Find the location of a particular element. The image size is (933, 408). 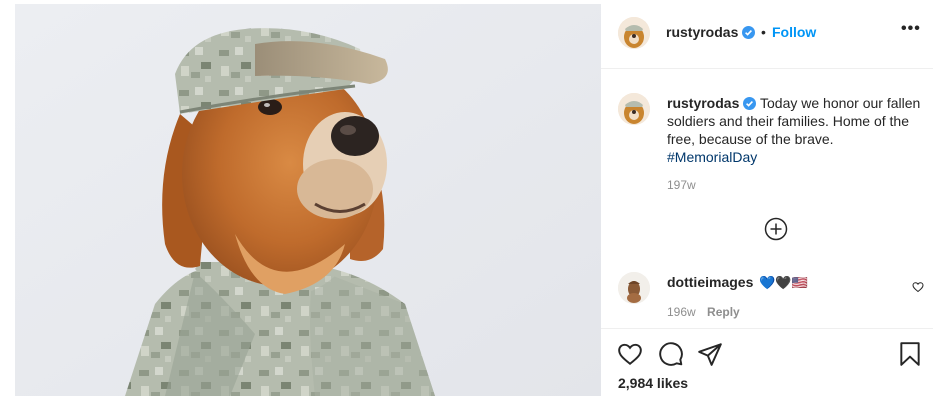

comment-text: dottieimages 💙🖤🇺🇸 is located at coordinates (737, 282).